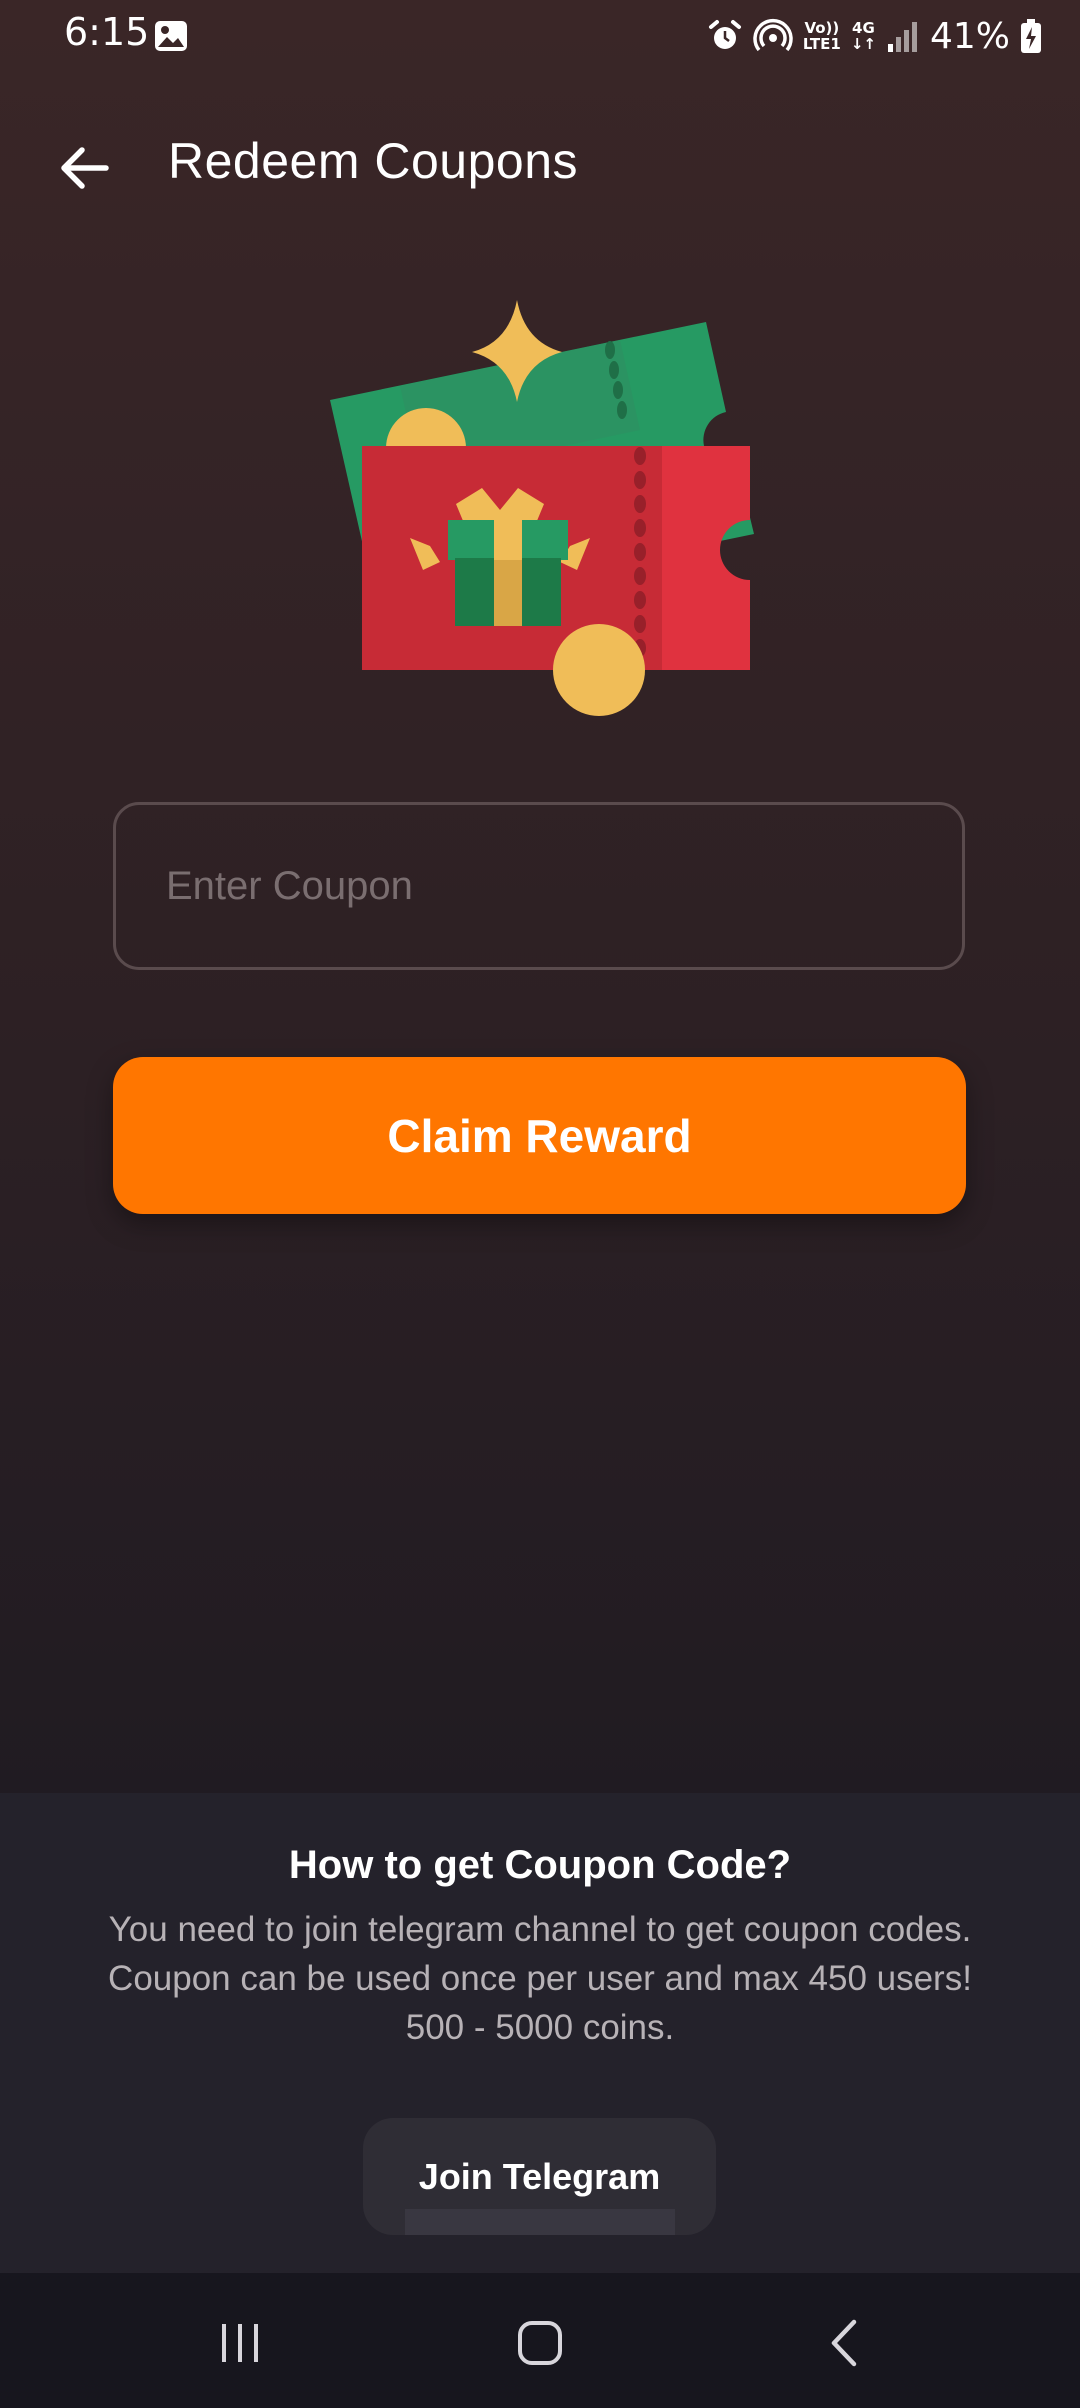  I want to click on coupon-gift-illustration, so click(540, 510).